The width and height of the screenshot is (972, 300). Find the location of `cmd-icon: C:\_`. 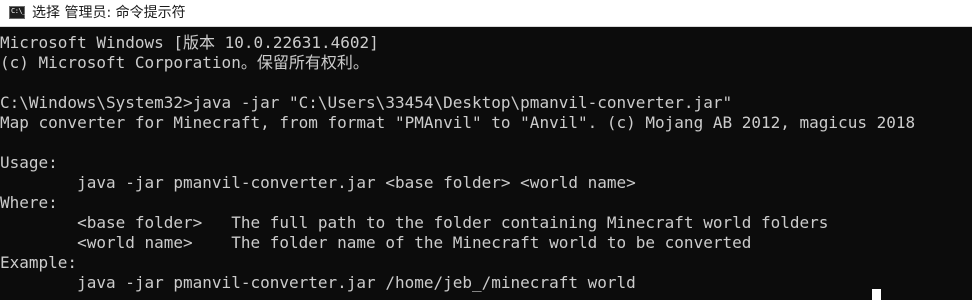

cmd-icon: C:\_ is located at coordinates (17, 12).